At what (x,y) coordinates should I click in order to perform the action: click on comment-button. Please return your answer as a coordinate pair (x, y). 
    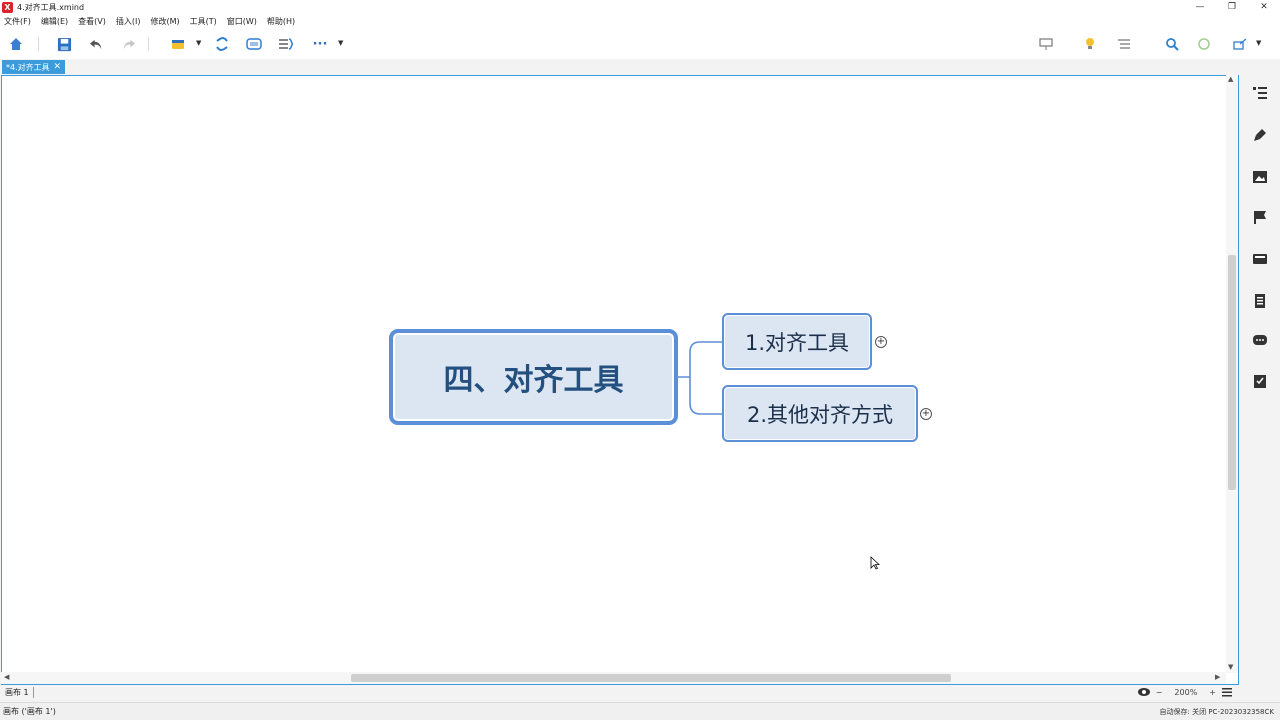
    Looking at the image, I should click on (1260, 341).